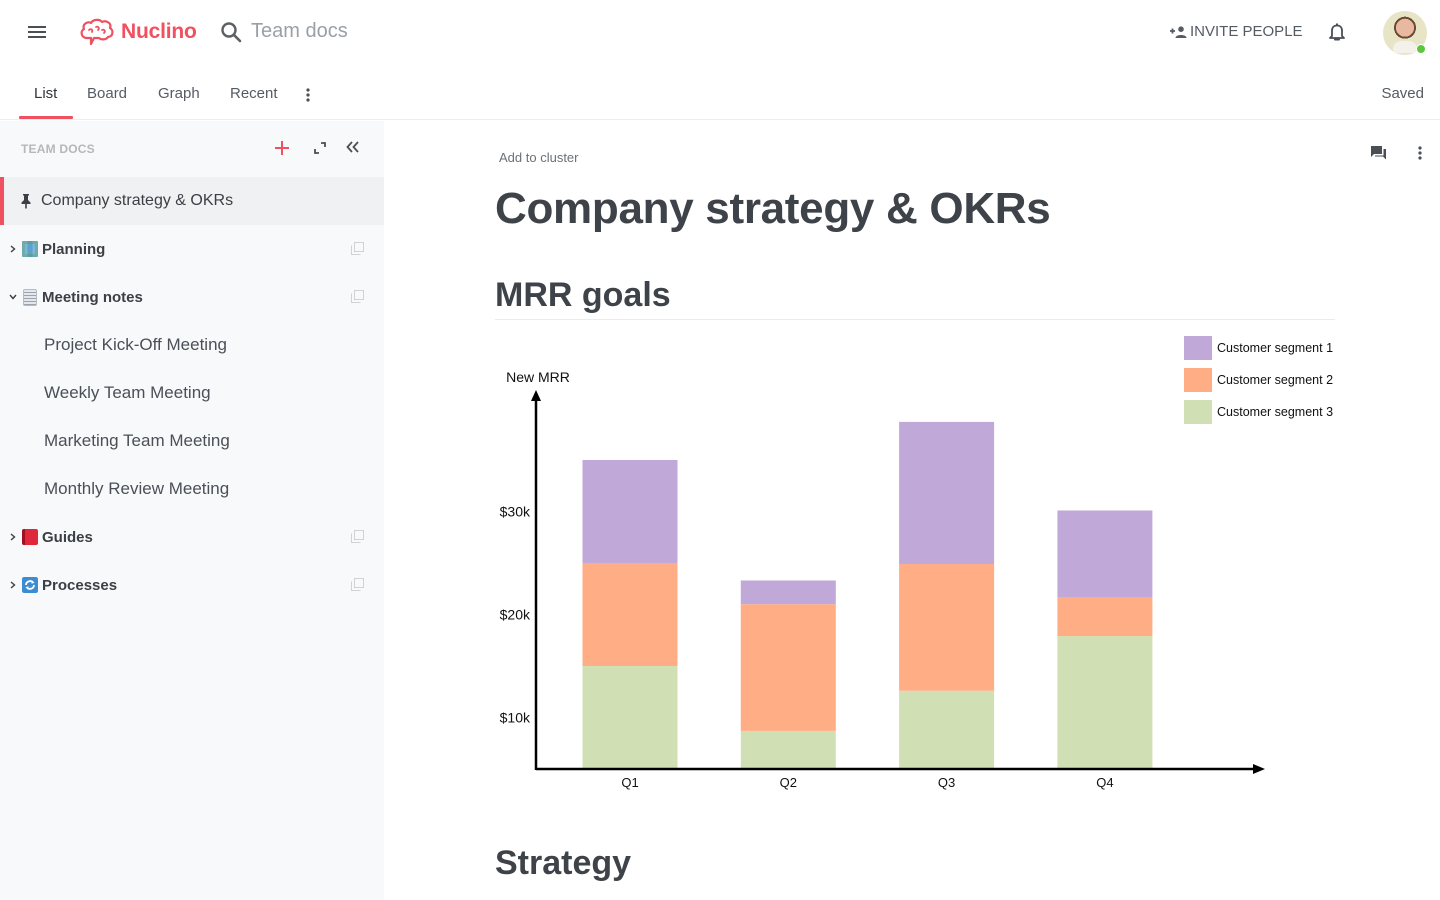 The height and width of the screenshot is (900, 1440). Describe the element at coordinates (1275, 412) in the screenshot. I see `legend-label: Customer segment 3` at that location.